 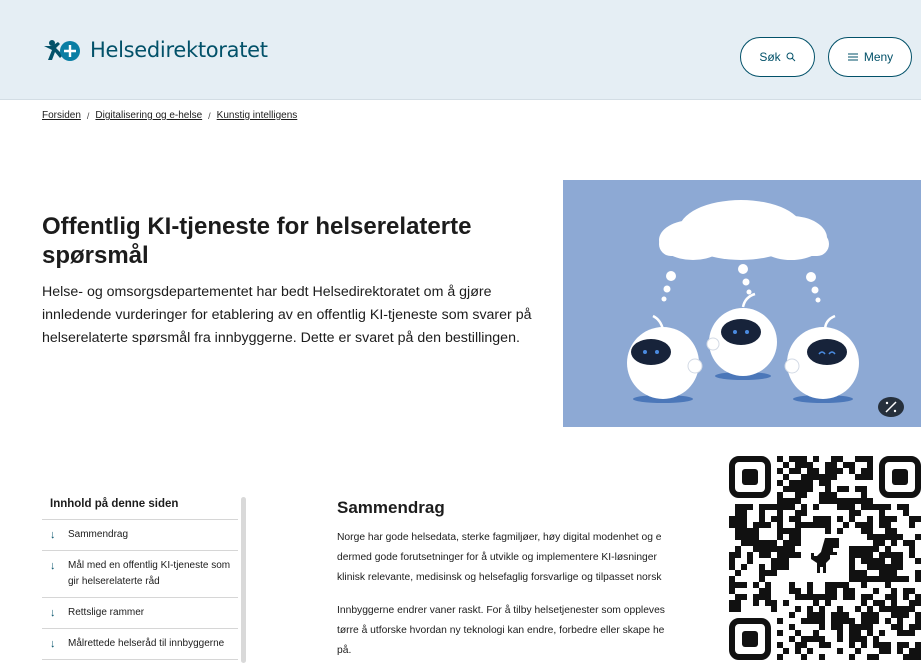 I want to click on search-button: Søk, so click(x=777, y=57).